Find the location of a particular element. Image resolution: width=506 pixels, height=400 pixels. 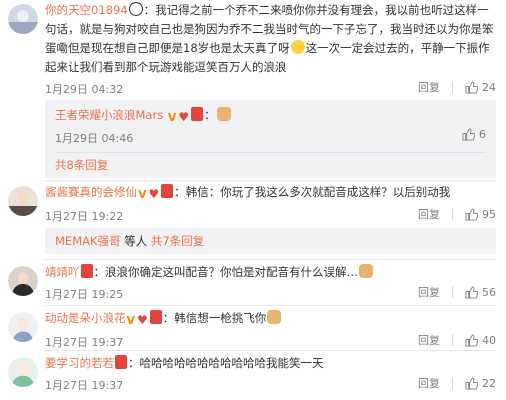

comment-content: ：哈哈哈哈哈哈哈哈哈哈哈我能笑一天 is located at coordinates (226, 363).